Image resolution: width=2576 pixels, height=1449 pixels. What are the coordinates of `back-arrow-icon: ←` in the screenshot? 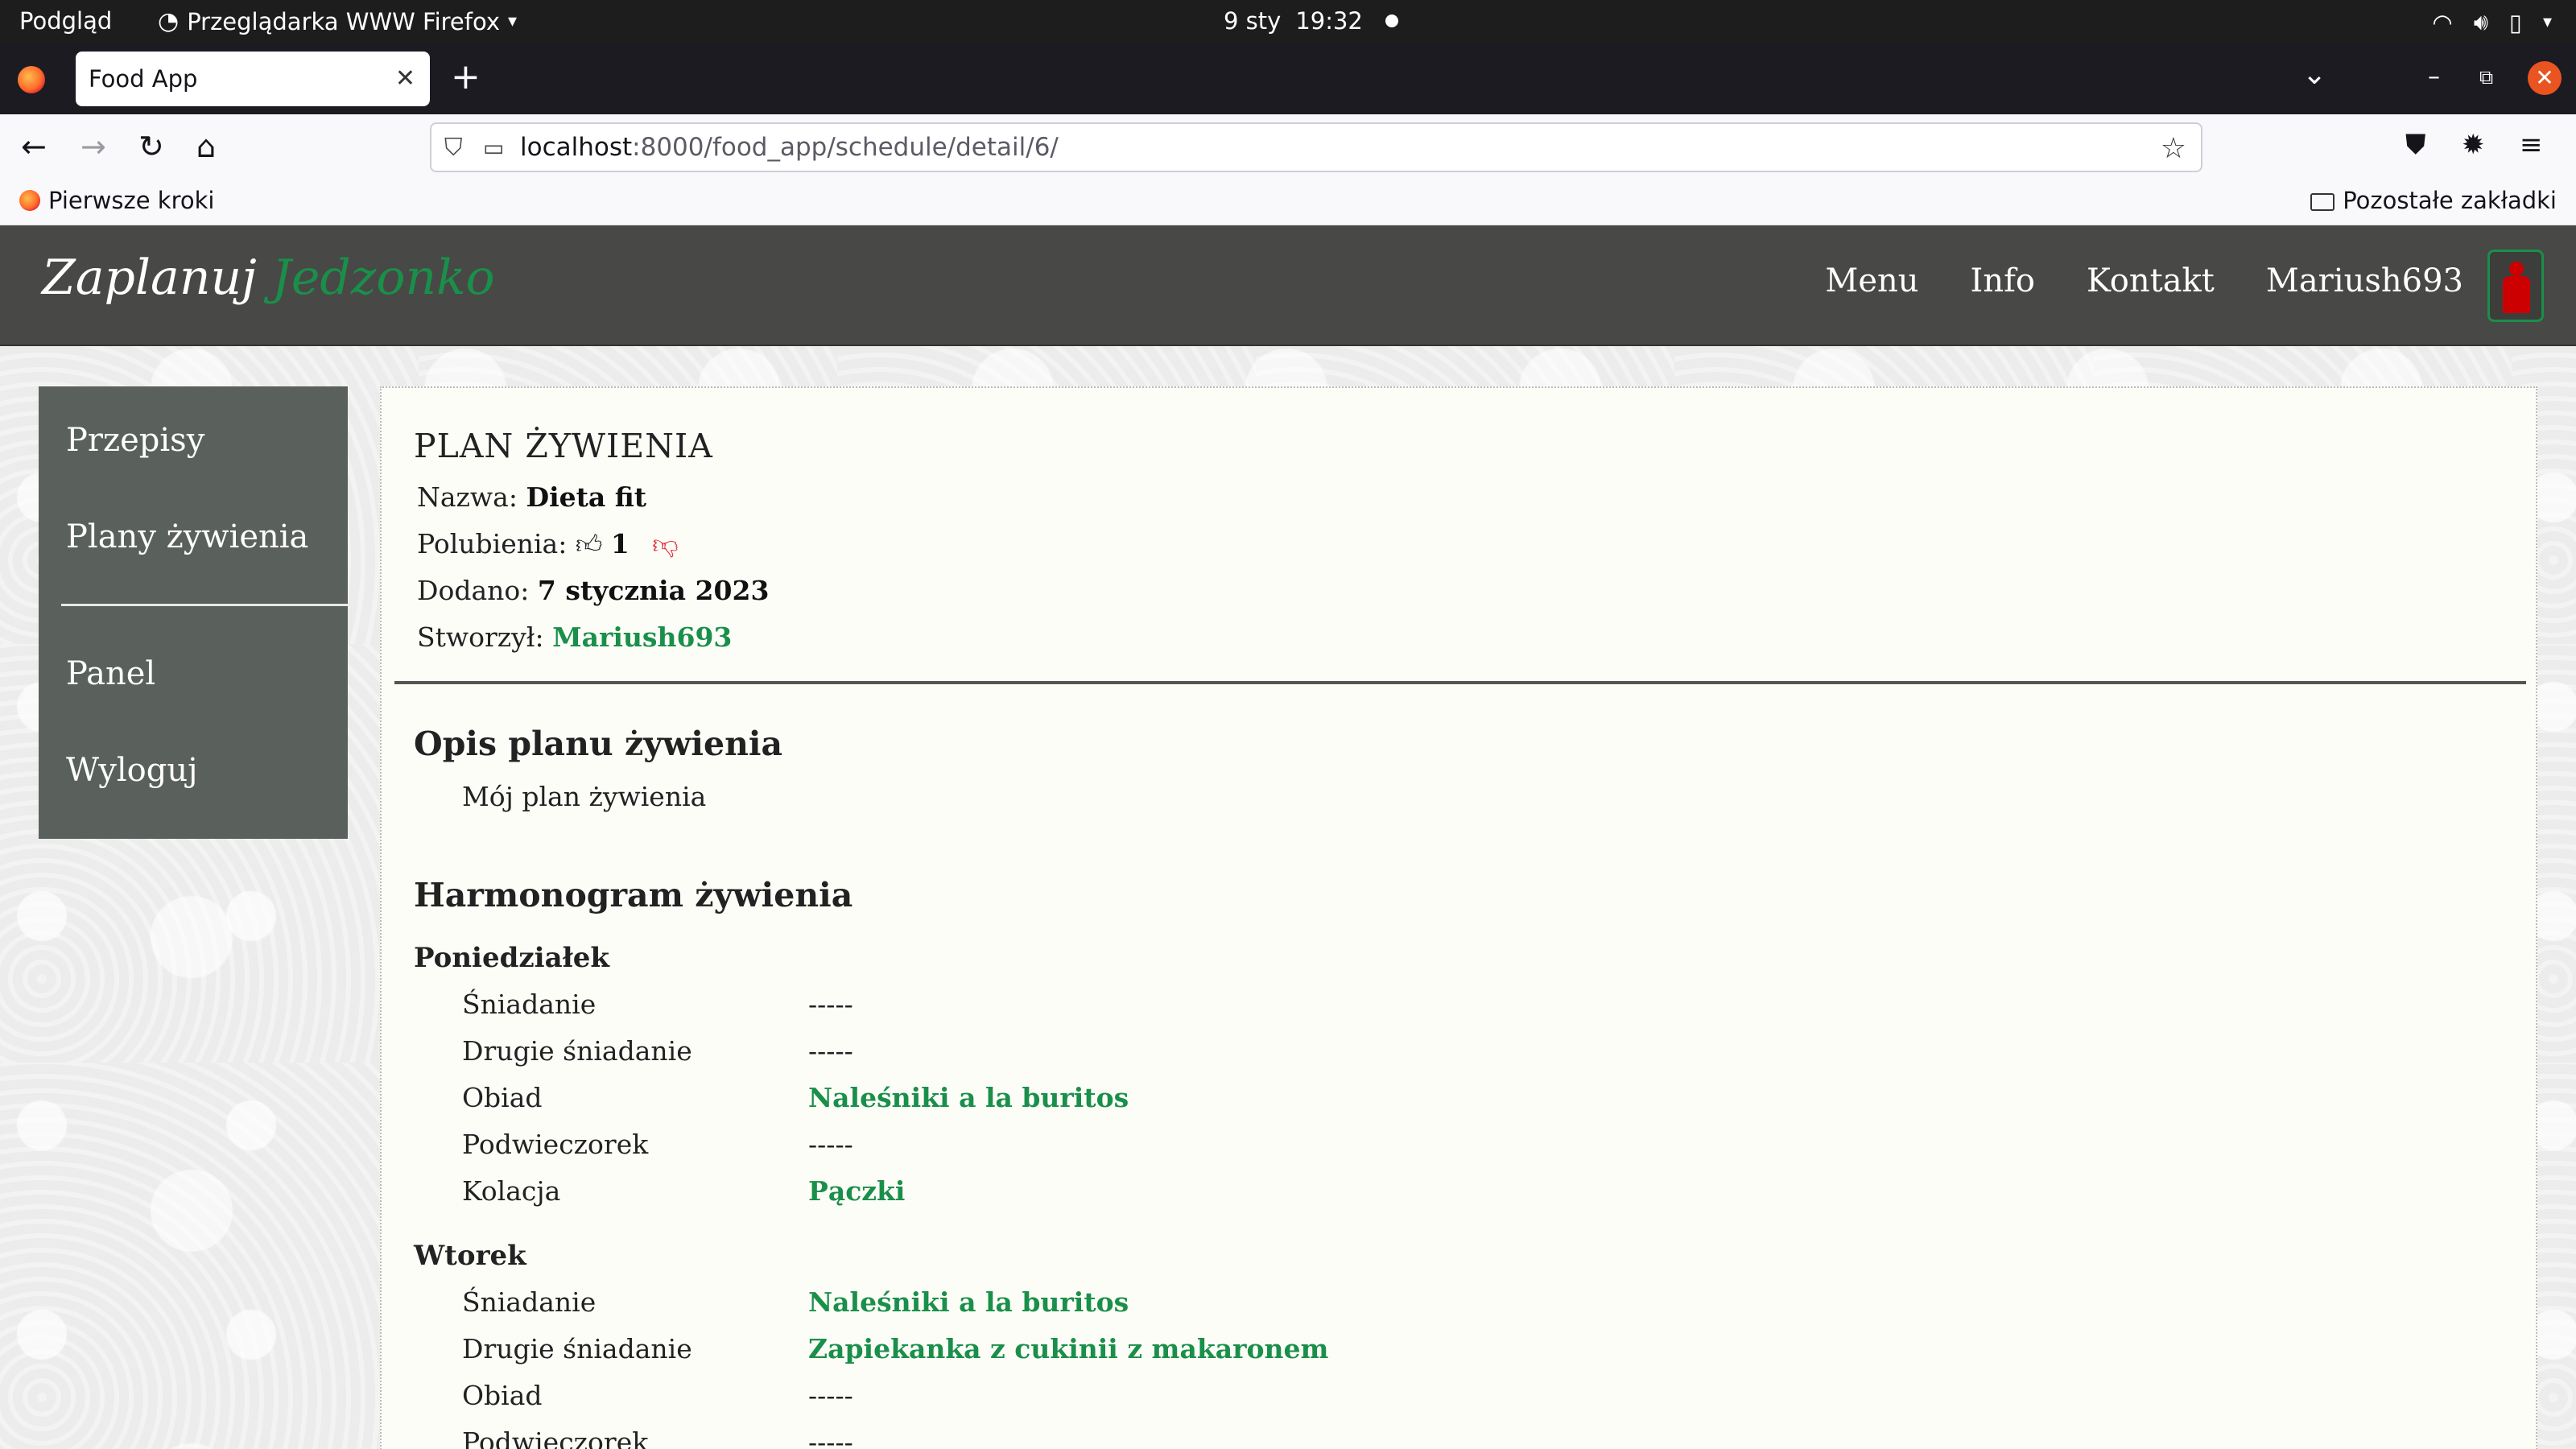 It's located at (34, 146).